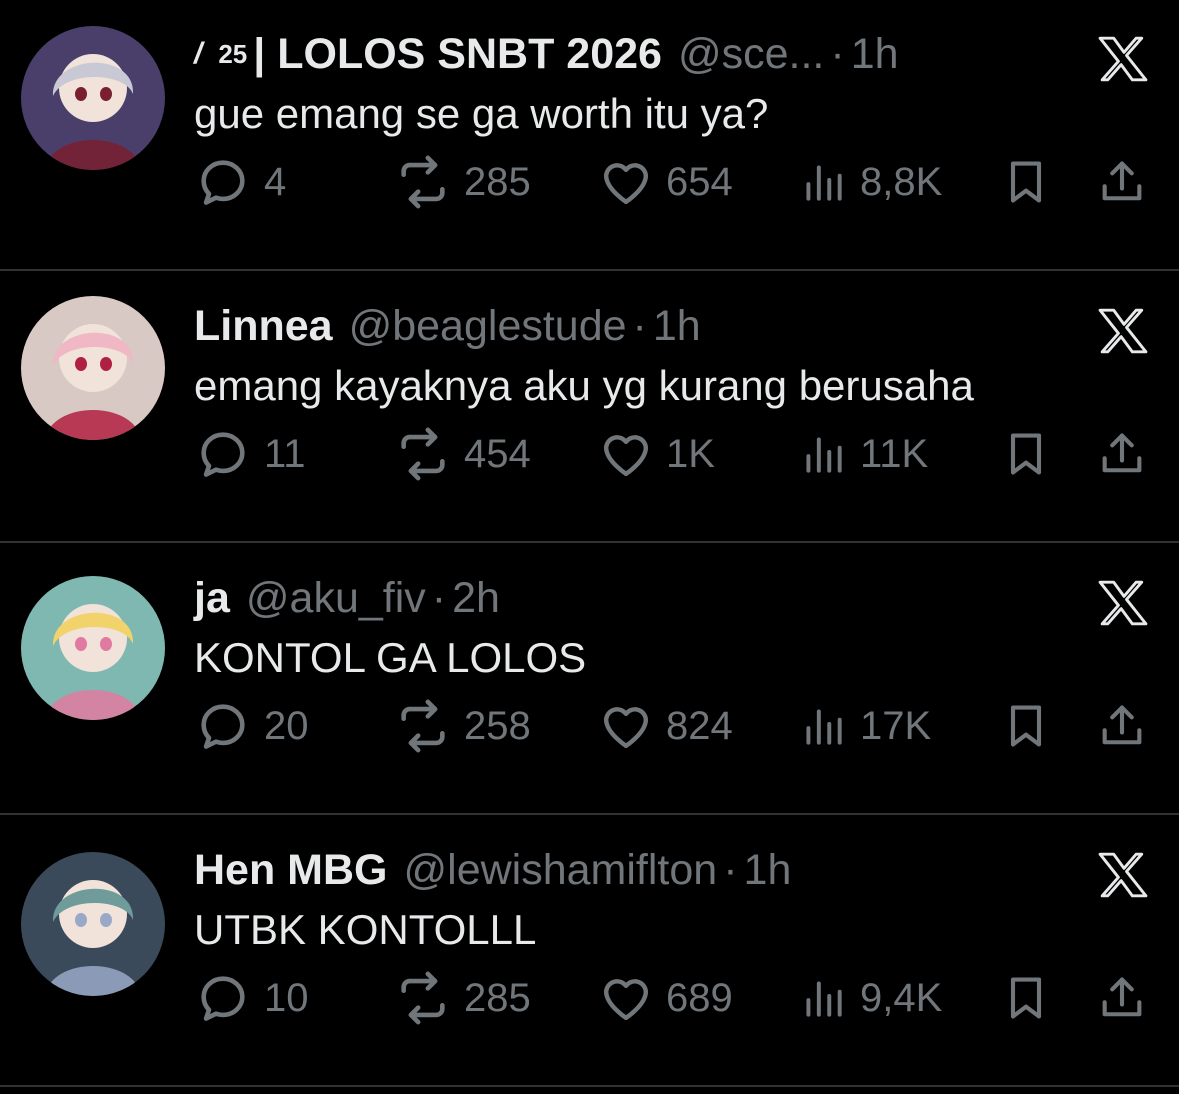  I want to click on tweet-header: Hen MBG @lewishamiflton · 1h, so click(492, 870).